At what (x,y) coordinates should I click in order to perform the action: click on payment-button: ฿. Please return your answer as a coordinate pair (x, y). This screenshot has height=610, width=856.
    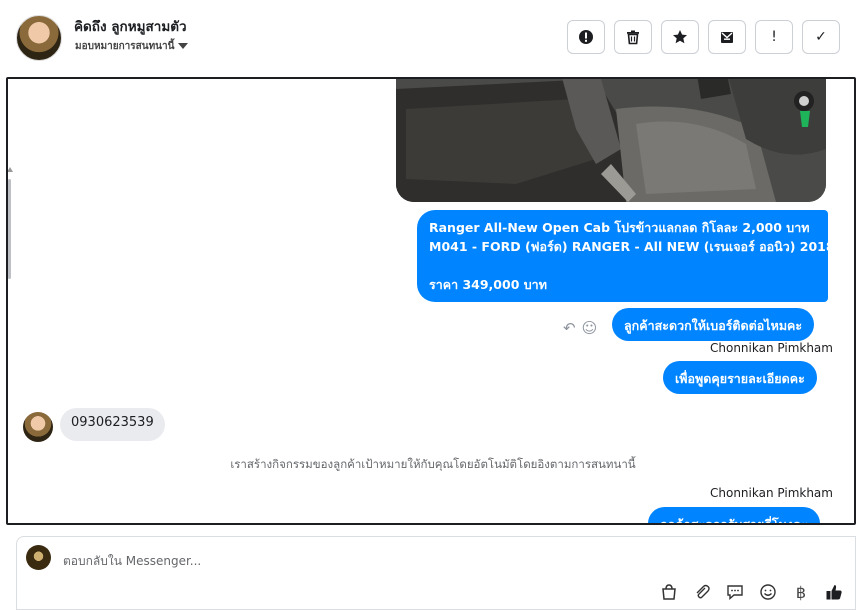
    Looking at the image, I should click on (801, 592).